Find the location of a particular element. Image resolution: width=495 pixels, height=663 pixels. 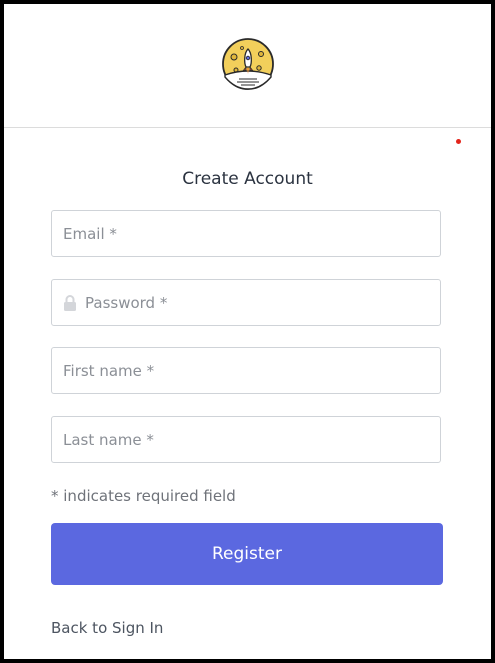

last-name-placeholder: Last name * is located at coordinates (108, 439).